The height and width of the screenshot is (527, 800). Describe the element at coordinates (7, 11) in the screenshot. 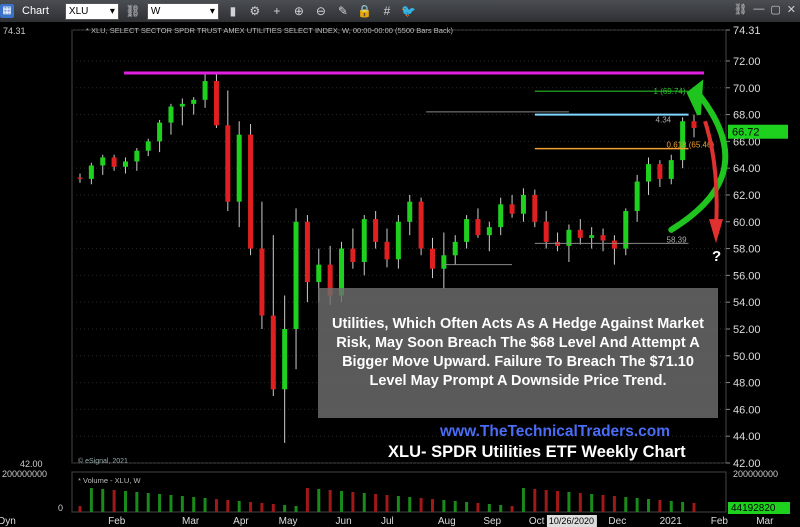

I see `chart-icon: ▦` at that location.